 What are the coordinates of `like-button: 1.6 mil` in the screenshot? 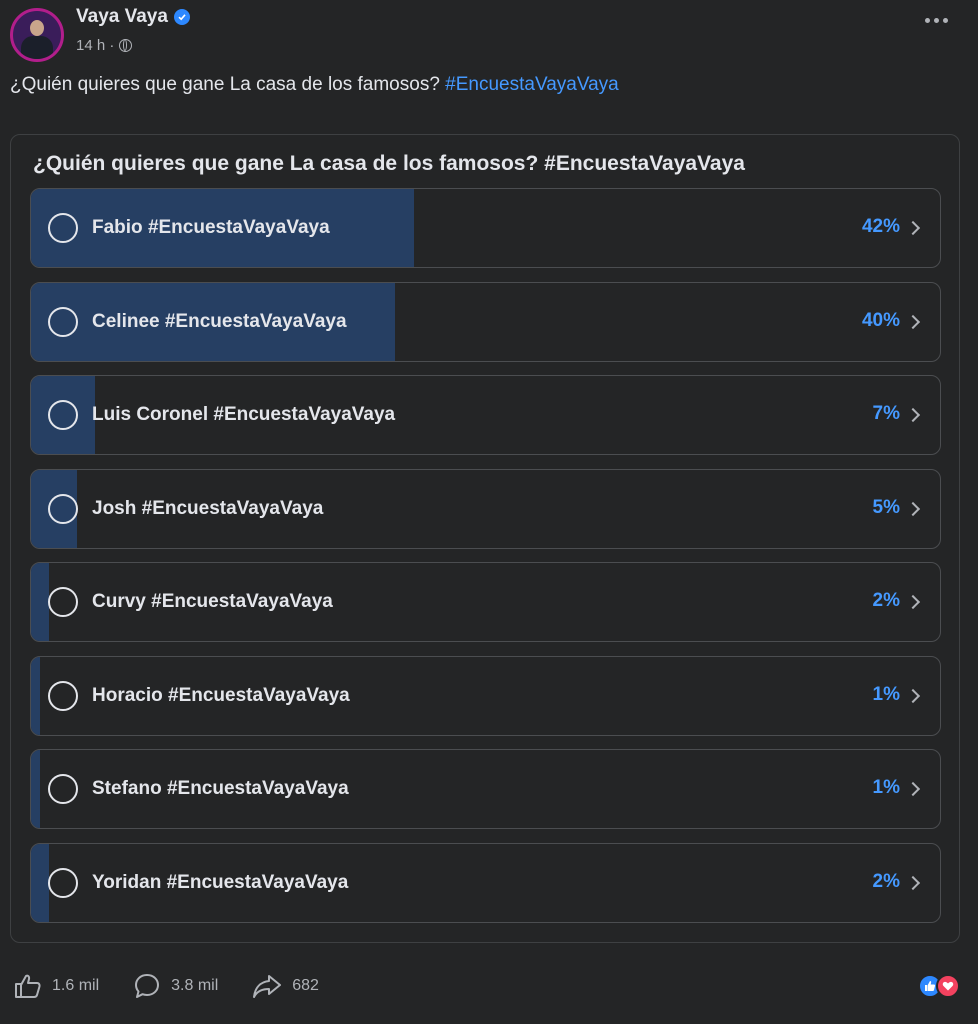 It's located at (56, 986).